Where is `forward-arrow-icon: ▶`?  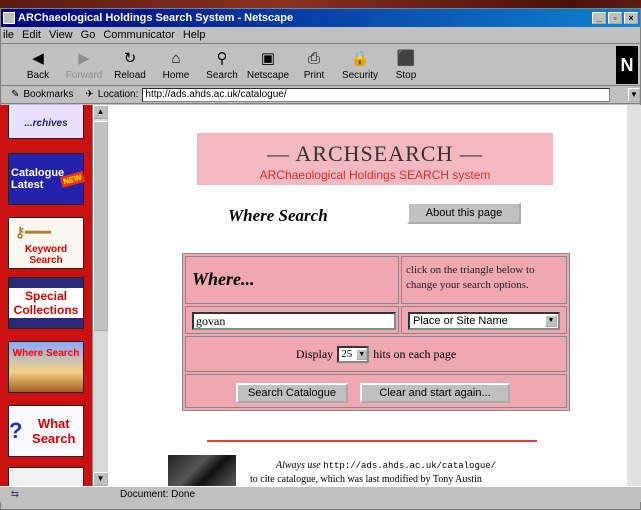 forward-arrow-icon: ▶ is located at coordinates (84, 58).